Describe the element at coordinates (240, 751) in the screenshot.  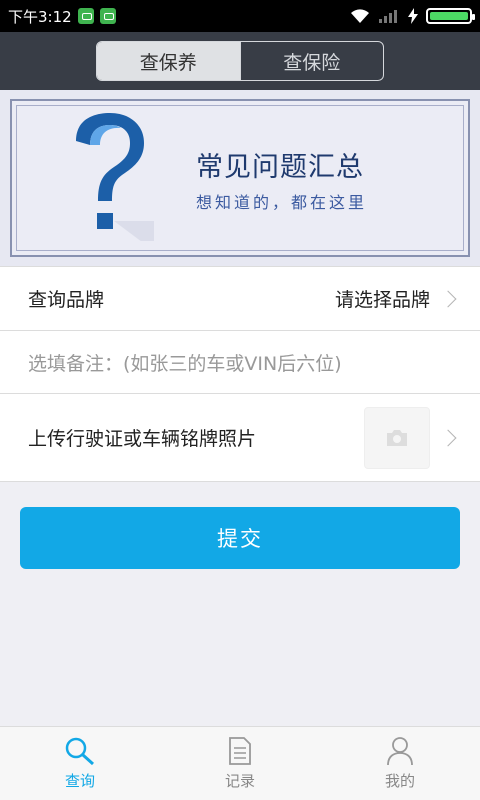
I see `document-icon` at that location.